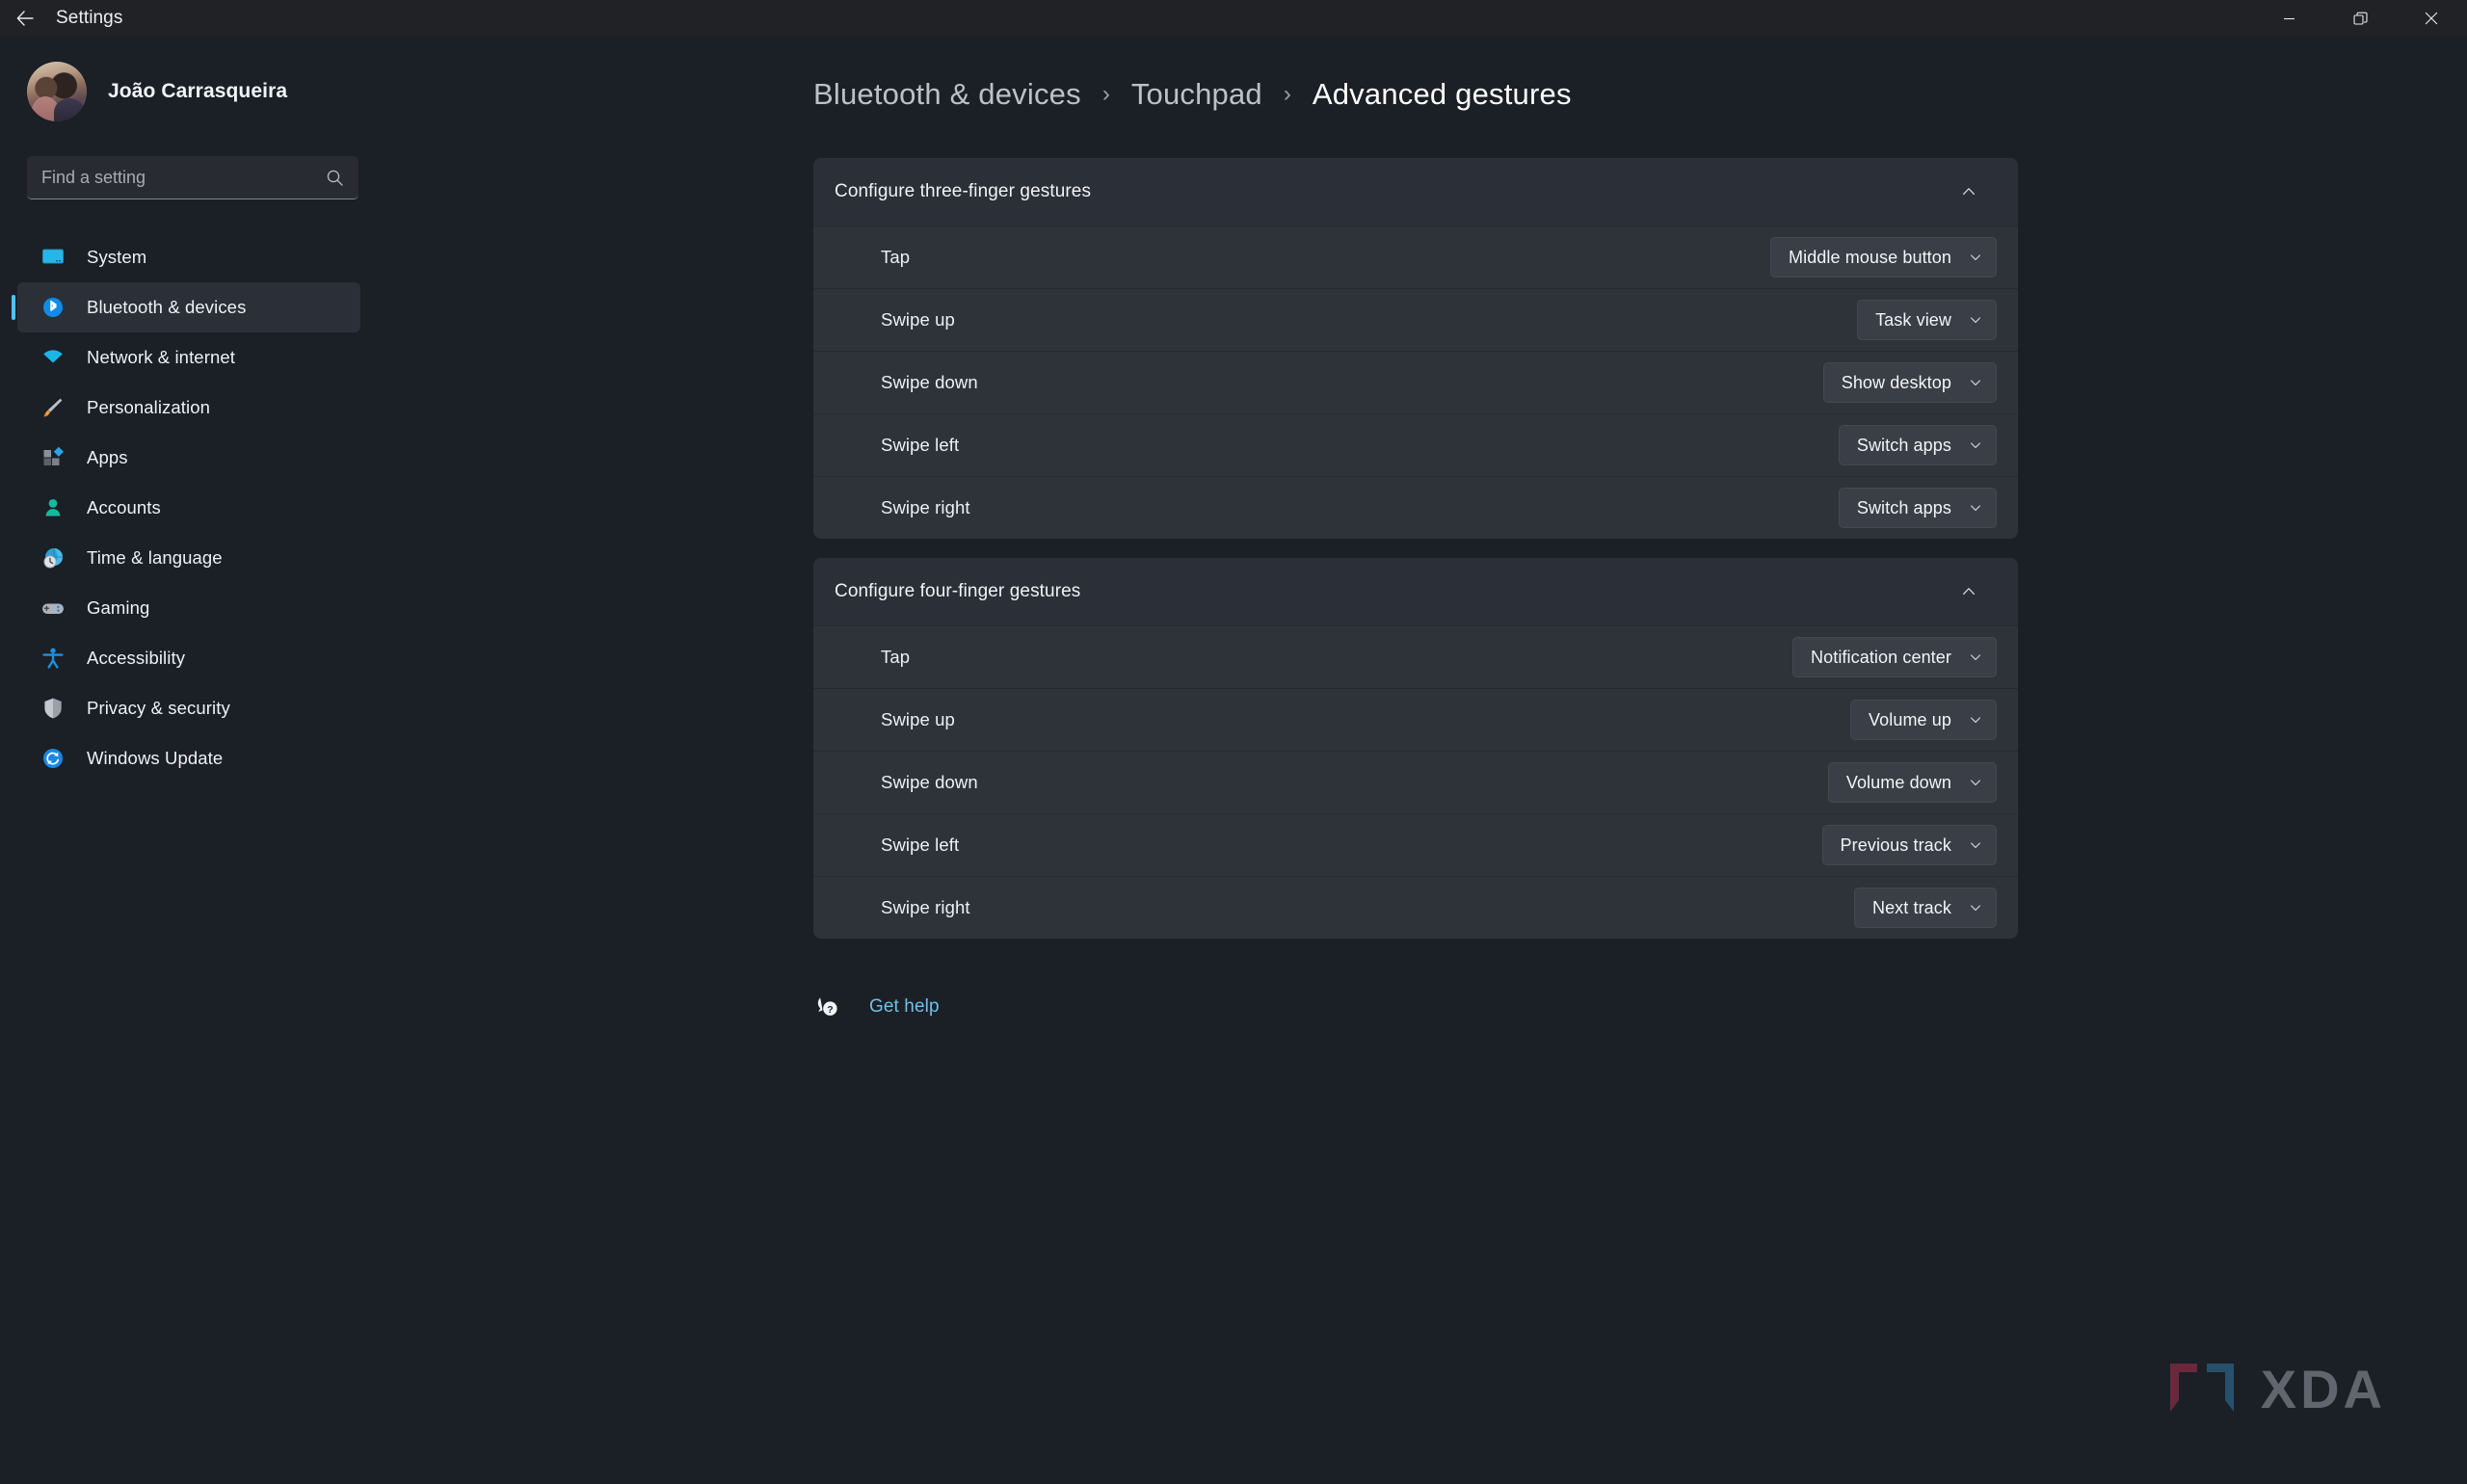 The image size is (2467, 1484). I want to click on sidebar-item-label: Windows Update, so click(155, 758).